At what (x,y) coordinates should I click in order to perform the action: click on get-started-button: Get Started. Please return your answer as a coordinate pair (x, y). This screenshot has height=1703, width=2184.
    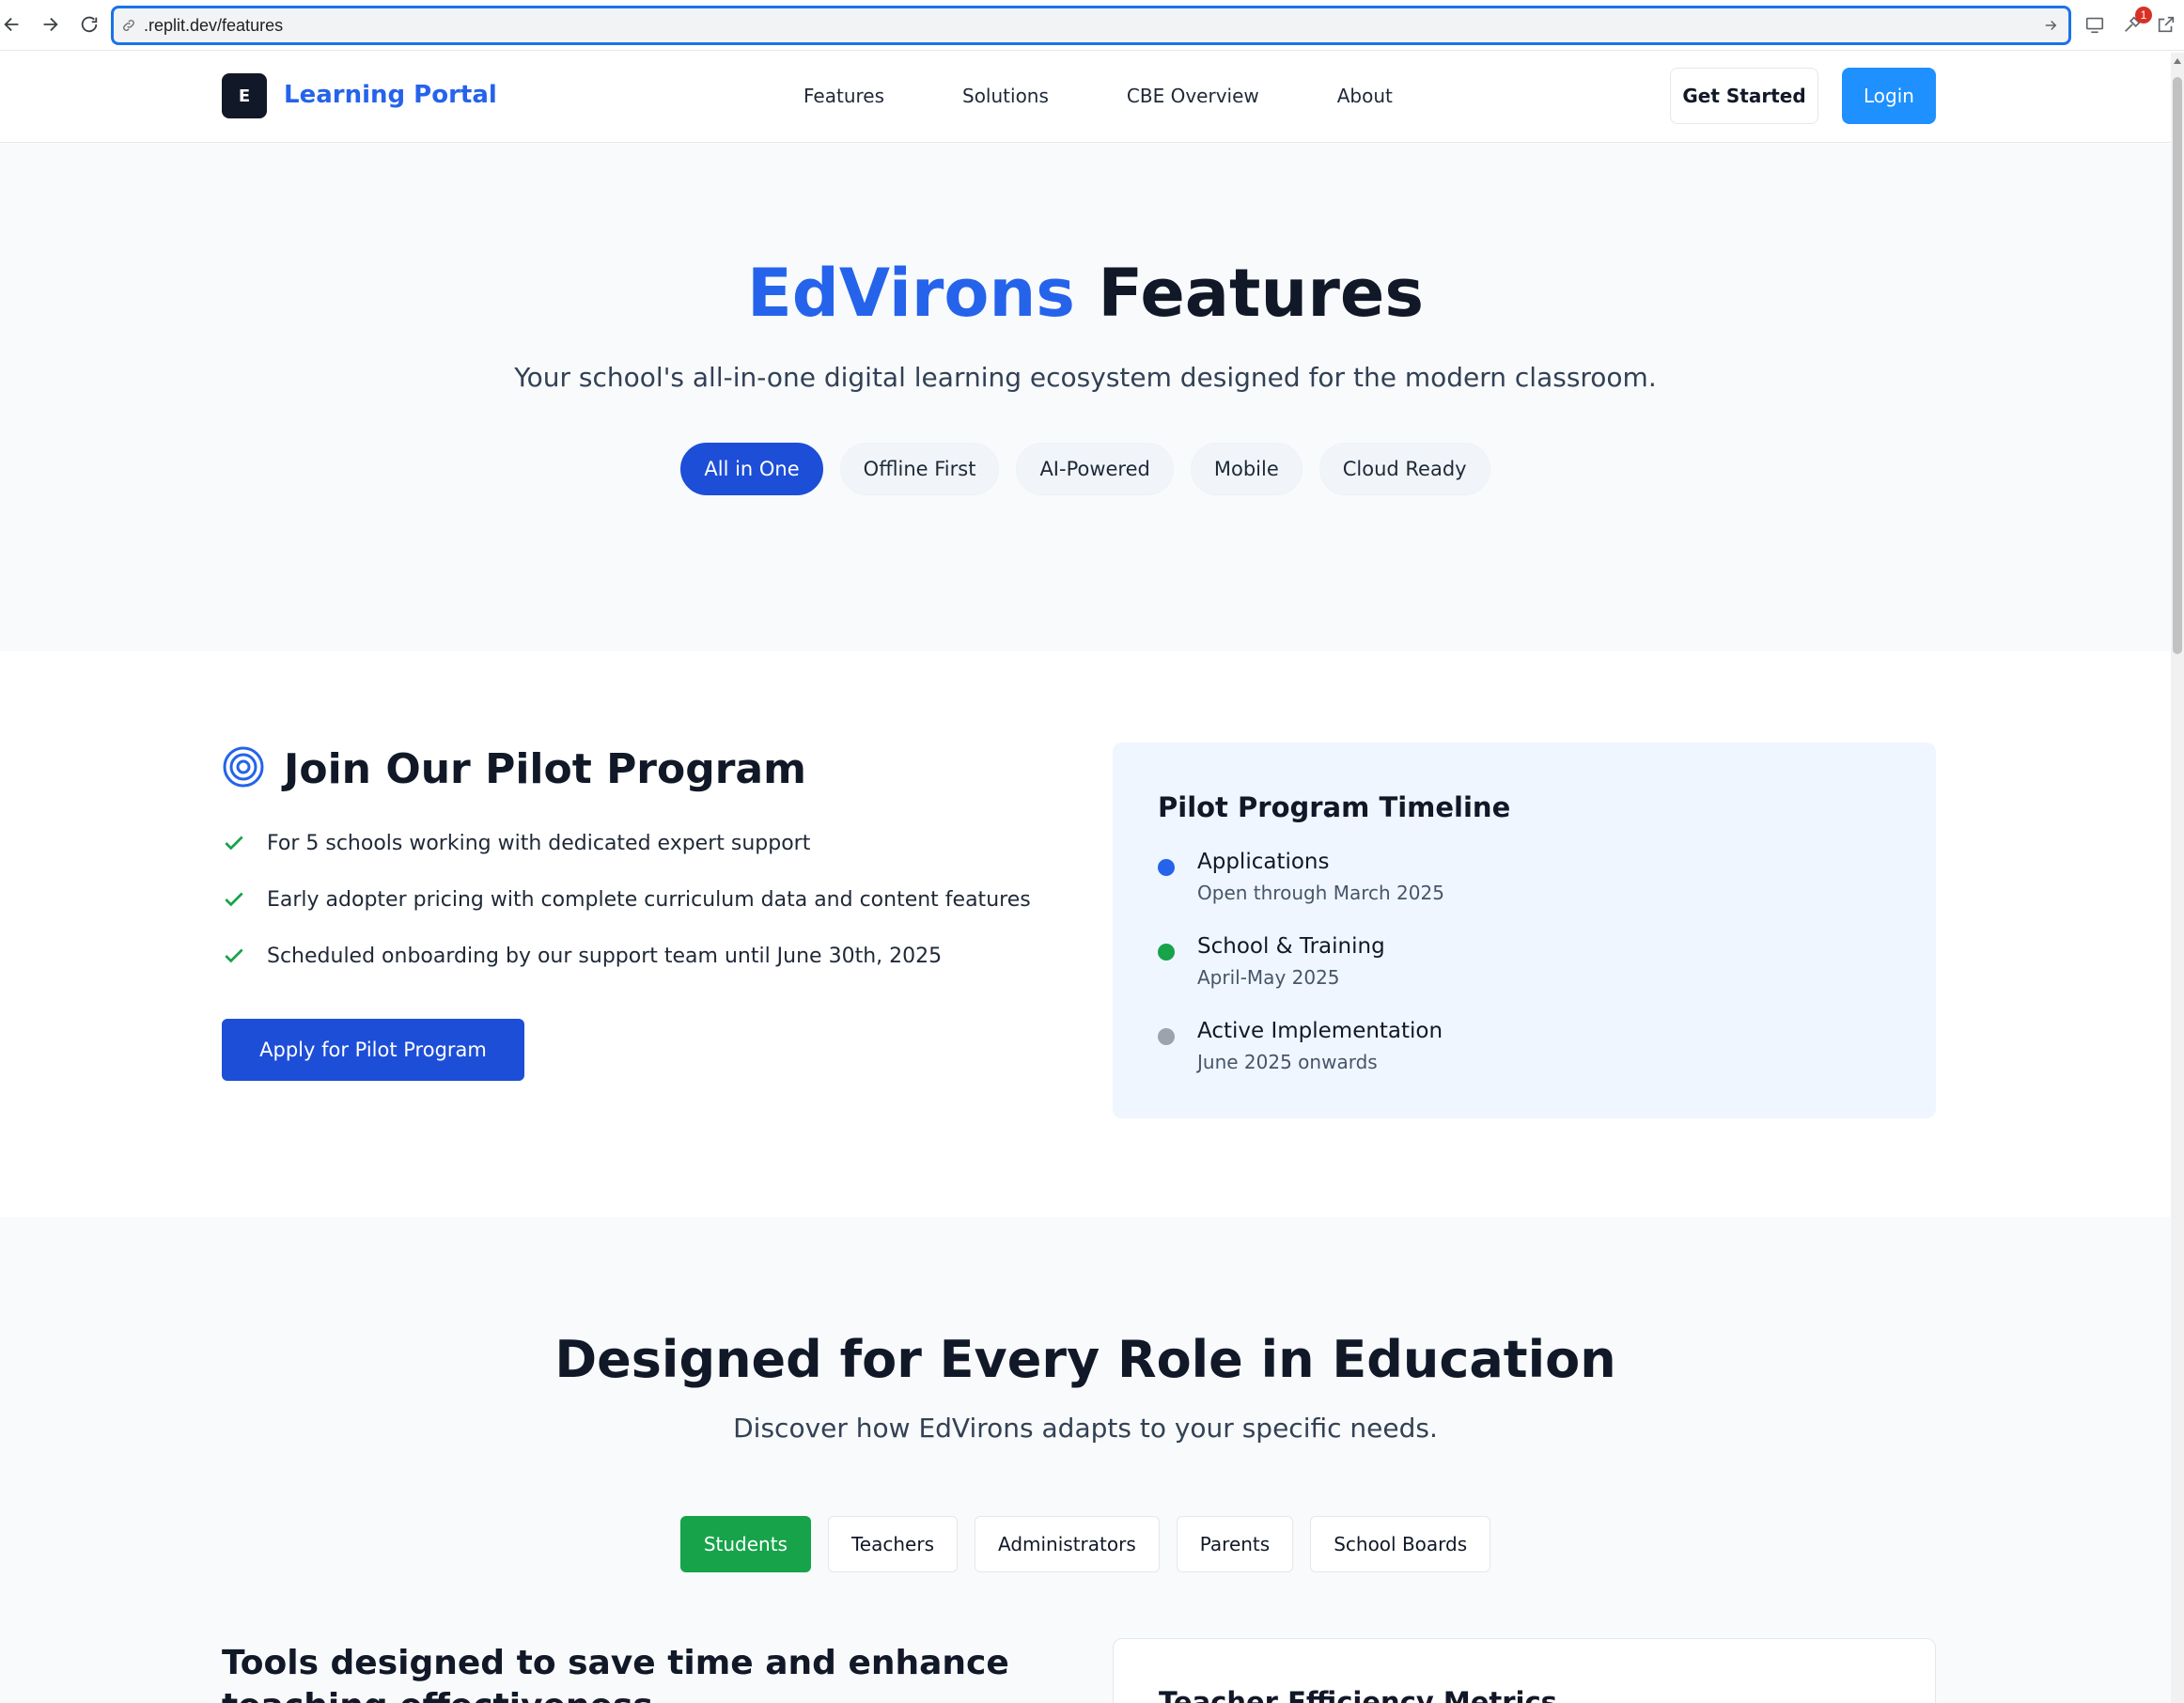
    Looking at the image, I should click on (1744, 96).